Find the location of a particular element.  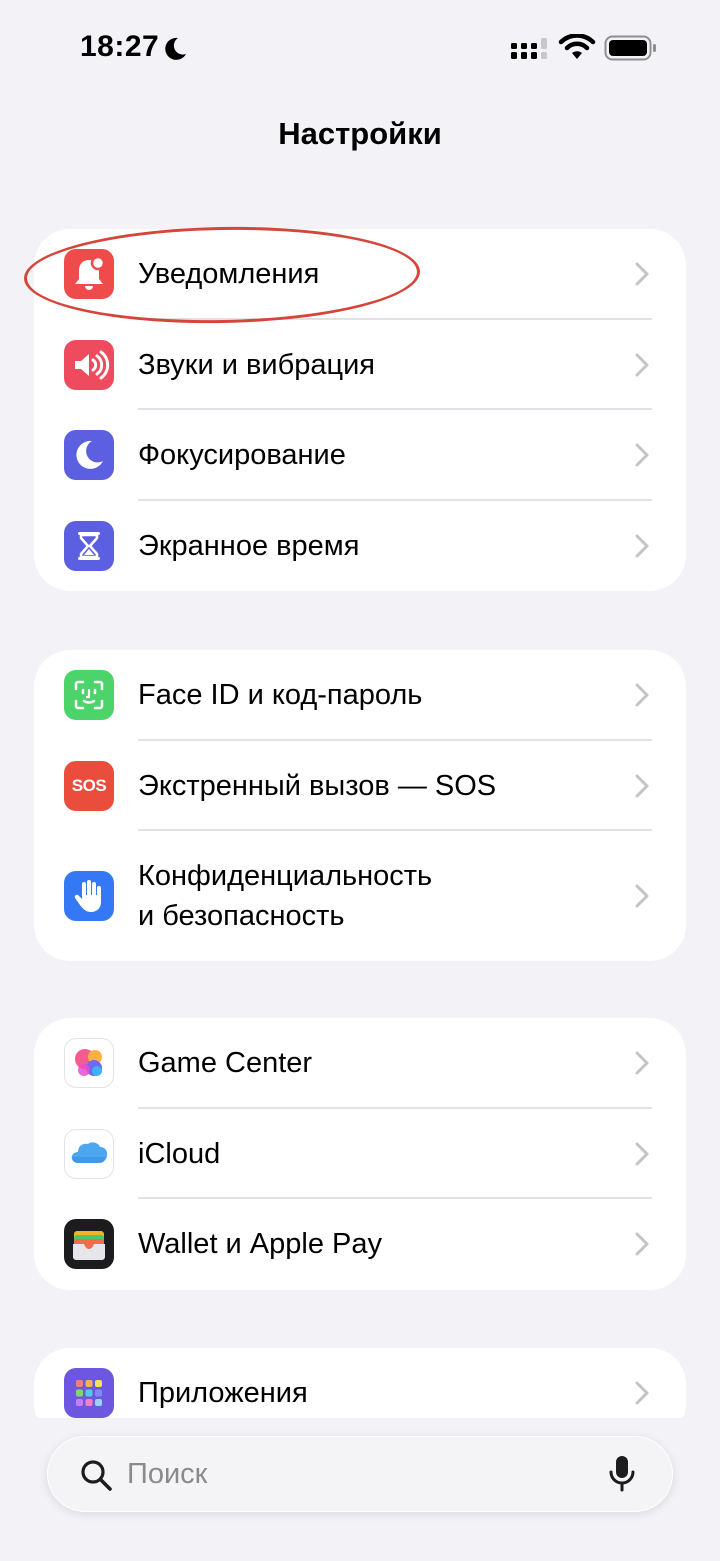

hourglass-icon is located at coordinates (89, 545).